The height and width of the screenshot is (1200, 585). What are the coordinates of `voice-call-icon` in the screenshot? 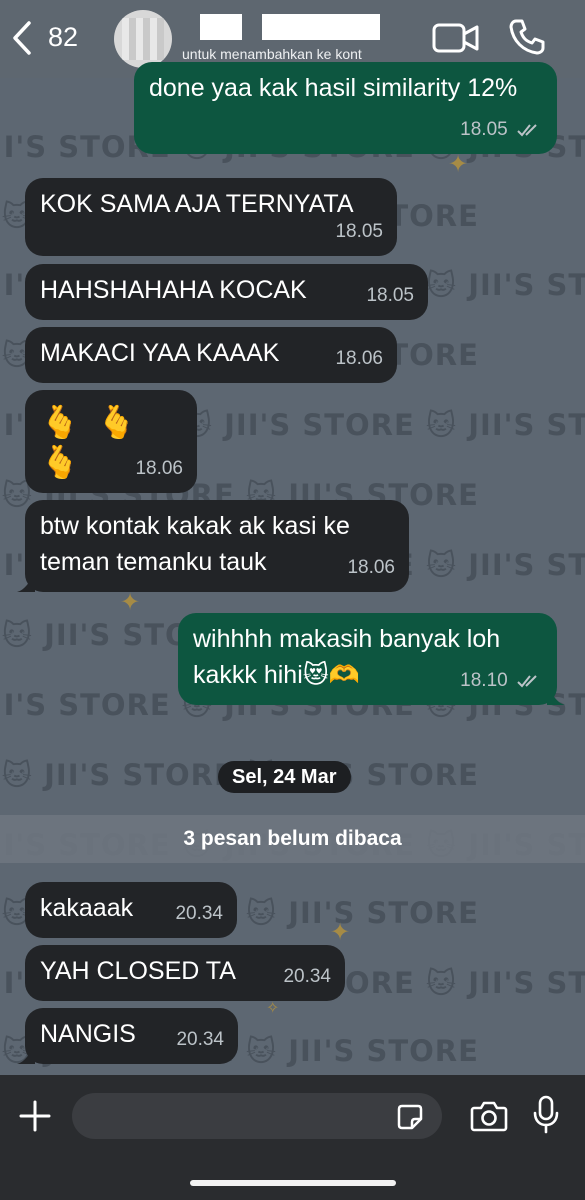 It's located at (527, 37).